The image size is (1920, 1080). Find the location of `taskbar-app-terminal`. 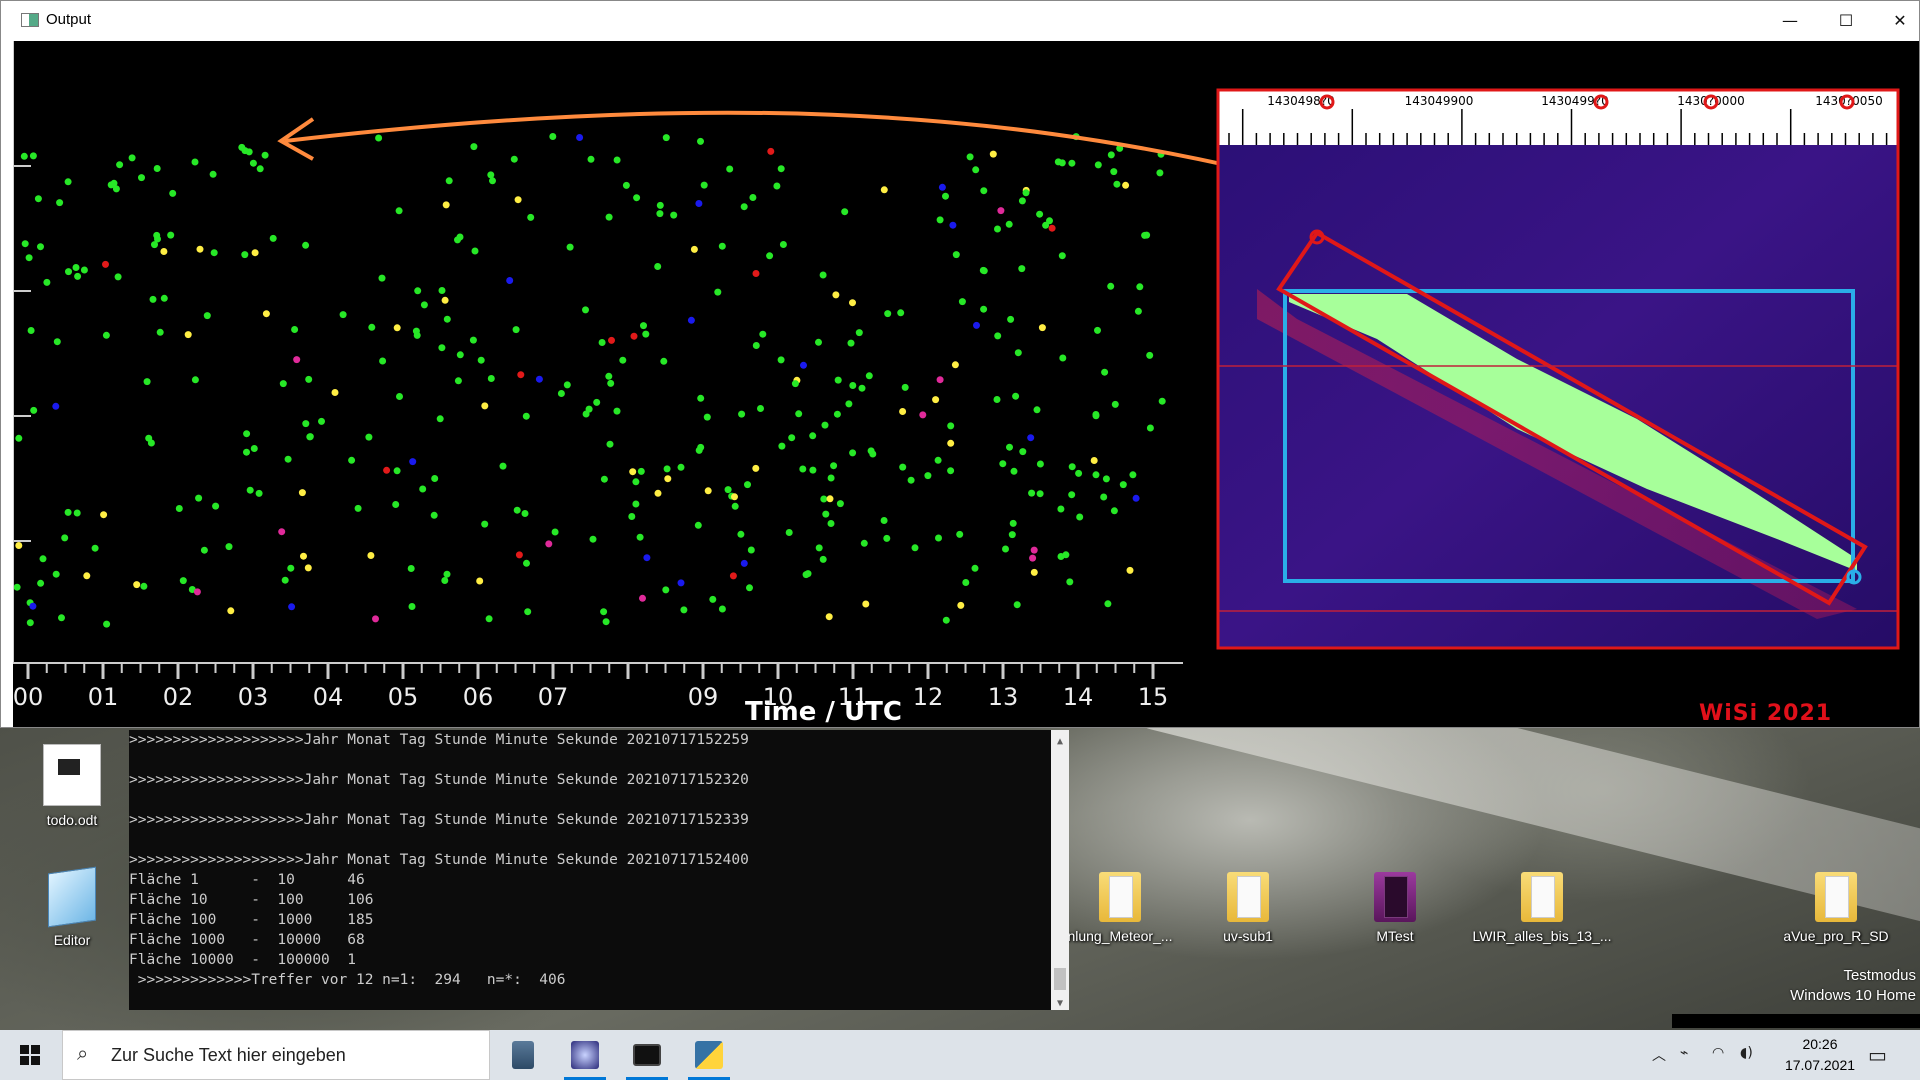

taskbar-app-terminal is located at coordinates (647, 1055).